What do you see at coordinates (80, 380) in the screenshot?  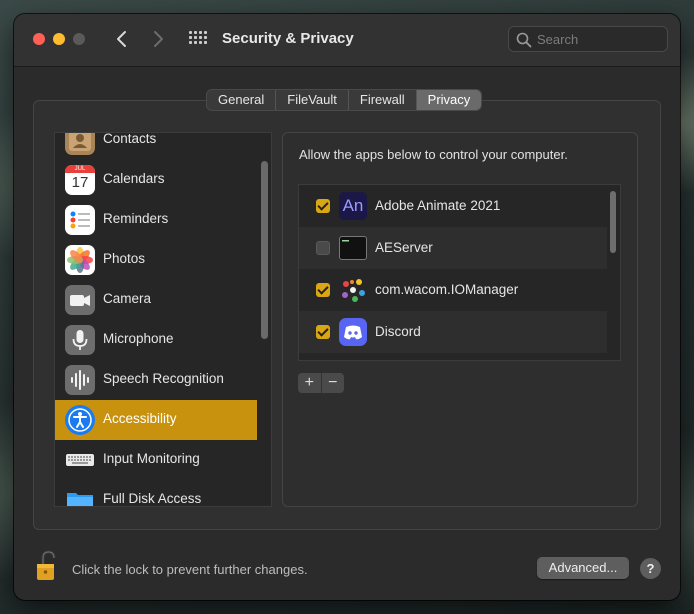 I see `speech-recognition-icon` at bounding box center [80, 380].